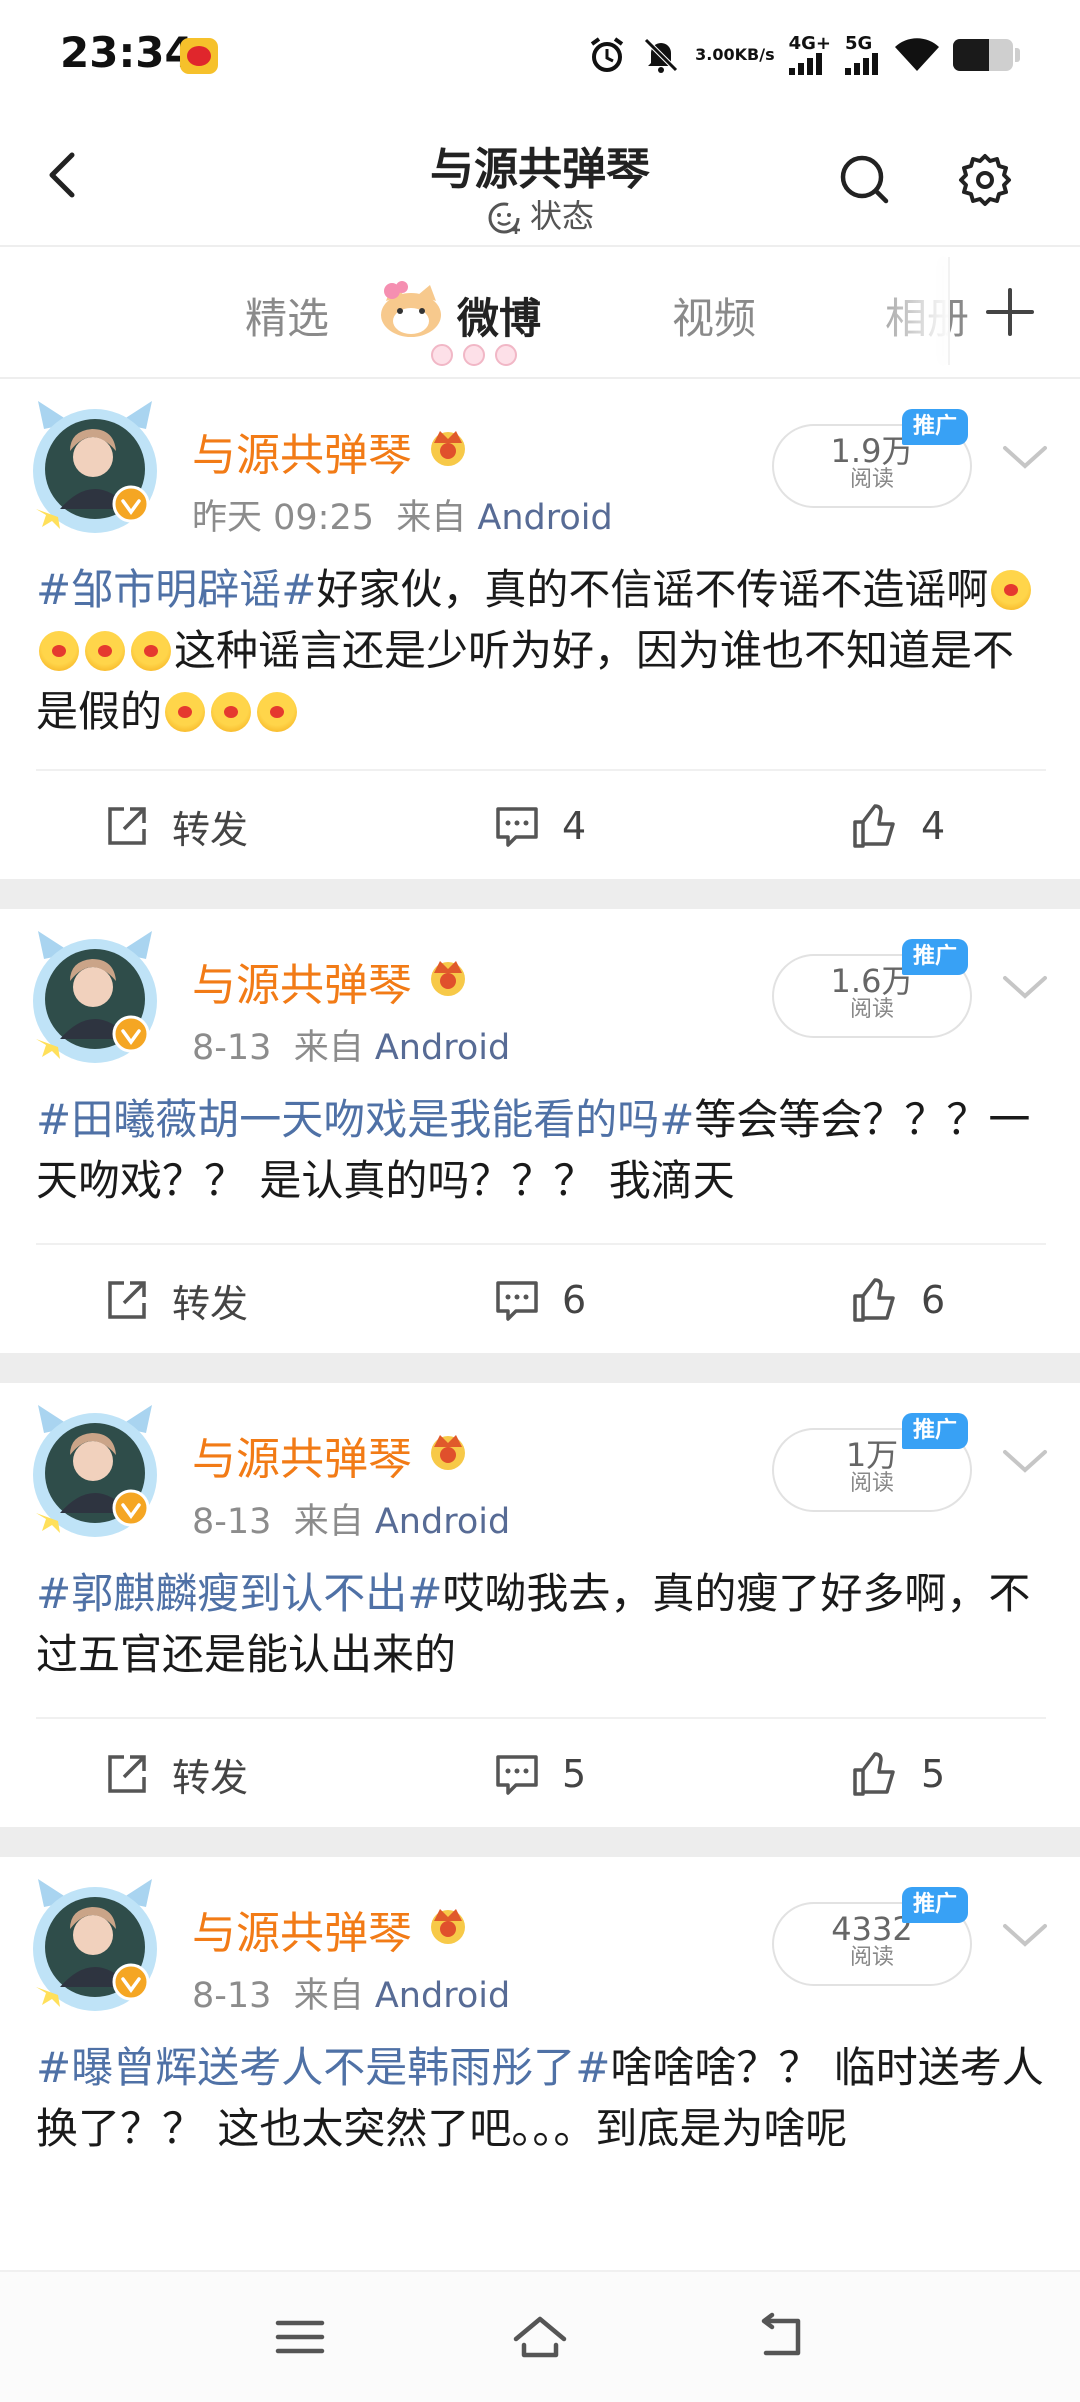 This screenshot has height=2402, width=1080. I want to click on back-nav-icon, so click(780, 2337).